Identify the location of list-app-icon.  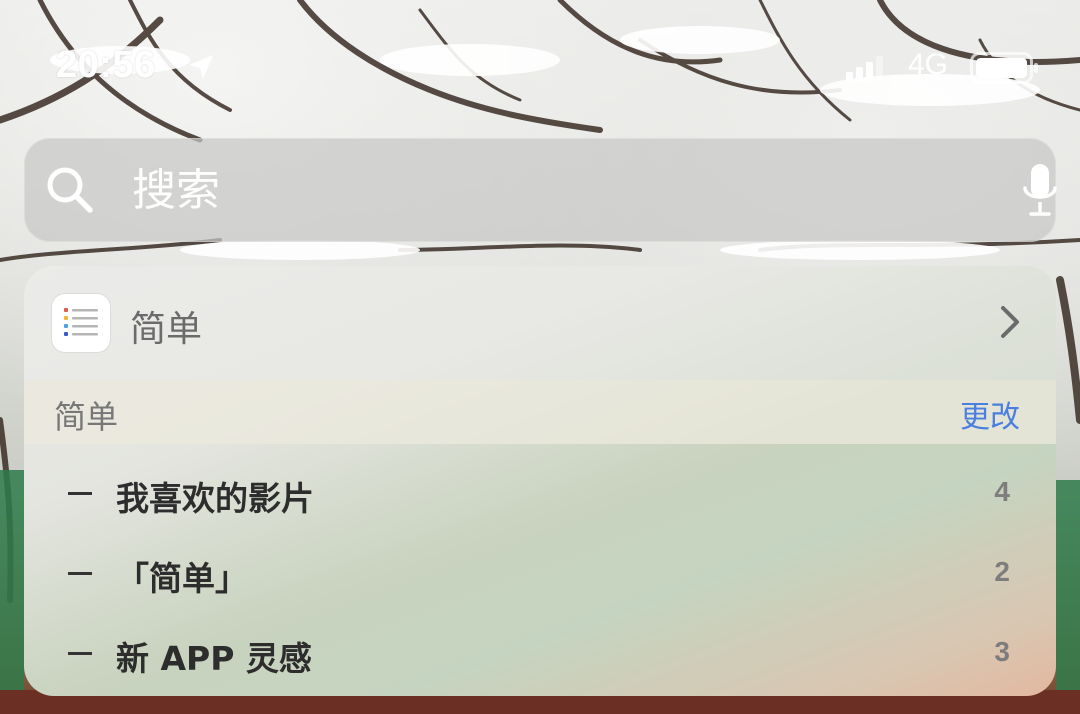
(81, 323).